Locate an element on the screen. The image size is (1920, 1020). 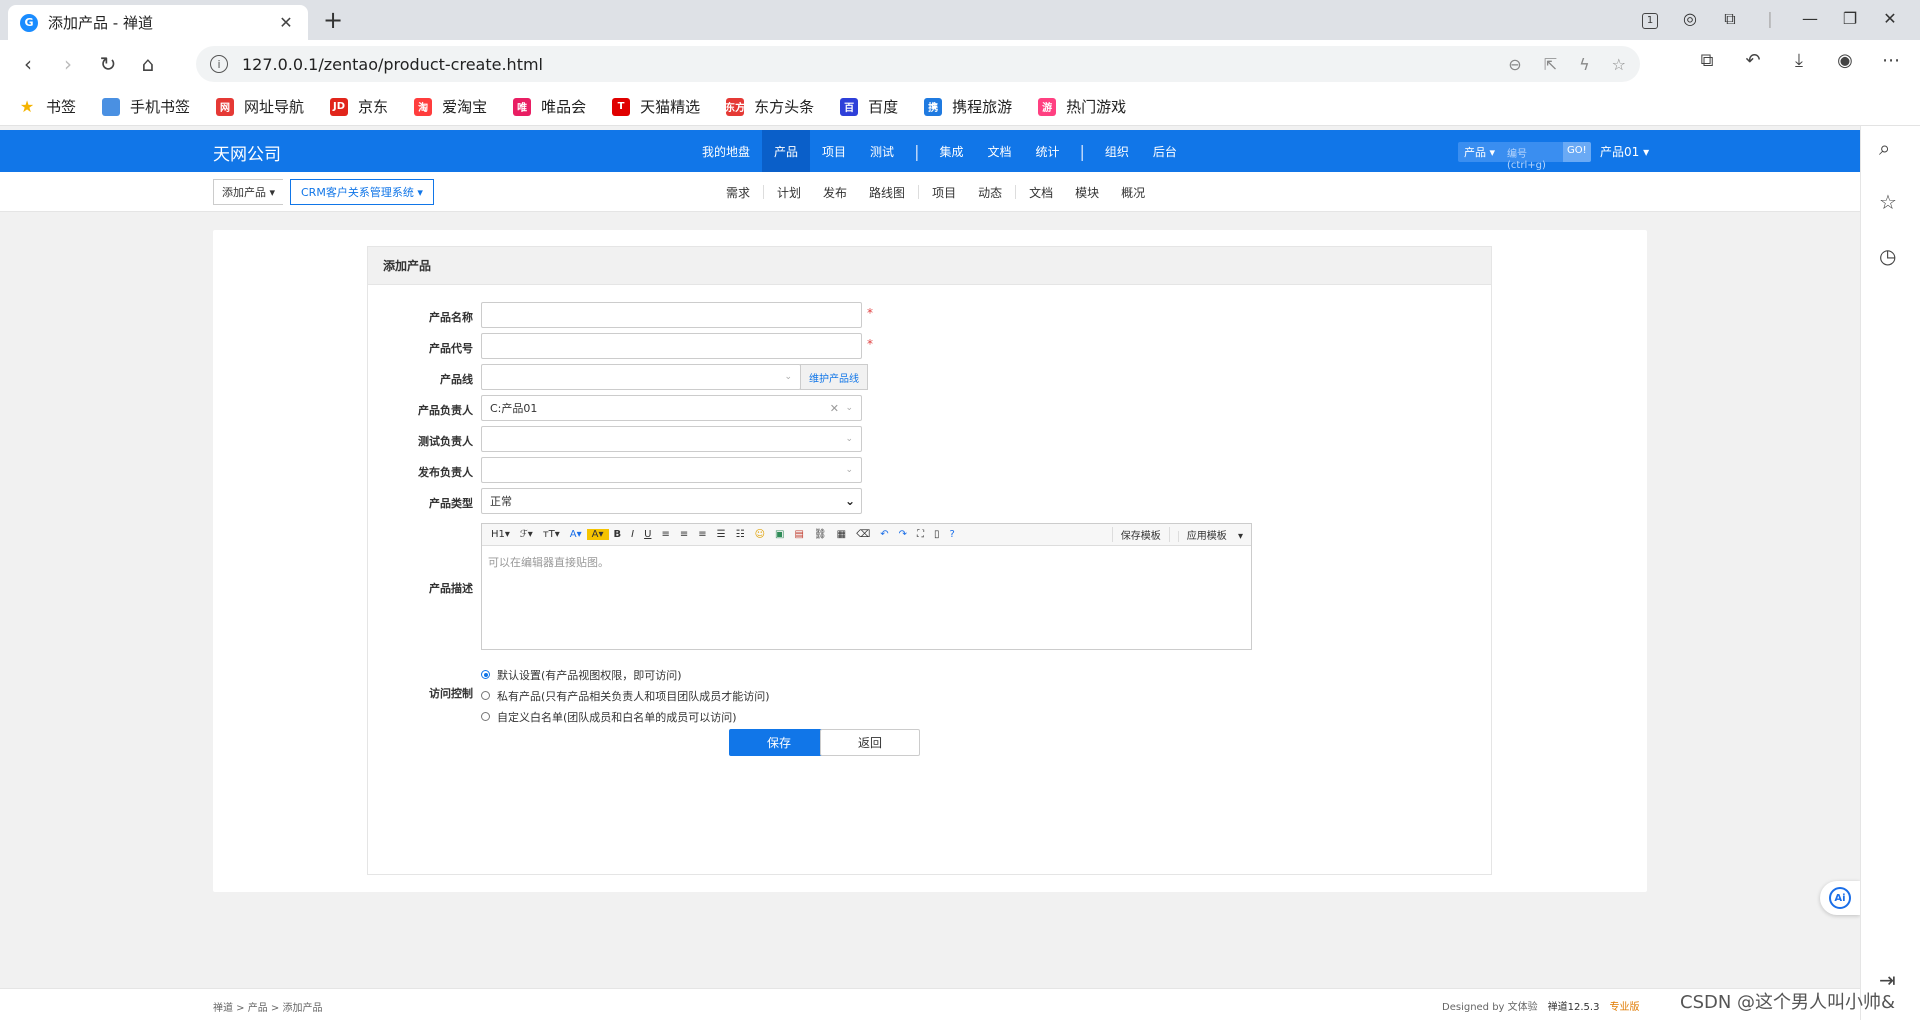
source-icon: ▯ is located at coordinates (937, 534).